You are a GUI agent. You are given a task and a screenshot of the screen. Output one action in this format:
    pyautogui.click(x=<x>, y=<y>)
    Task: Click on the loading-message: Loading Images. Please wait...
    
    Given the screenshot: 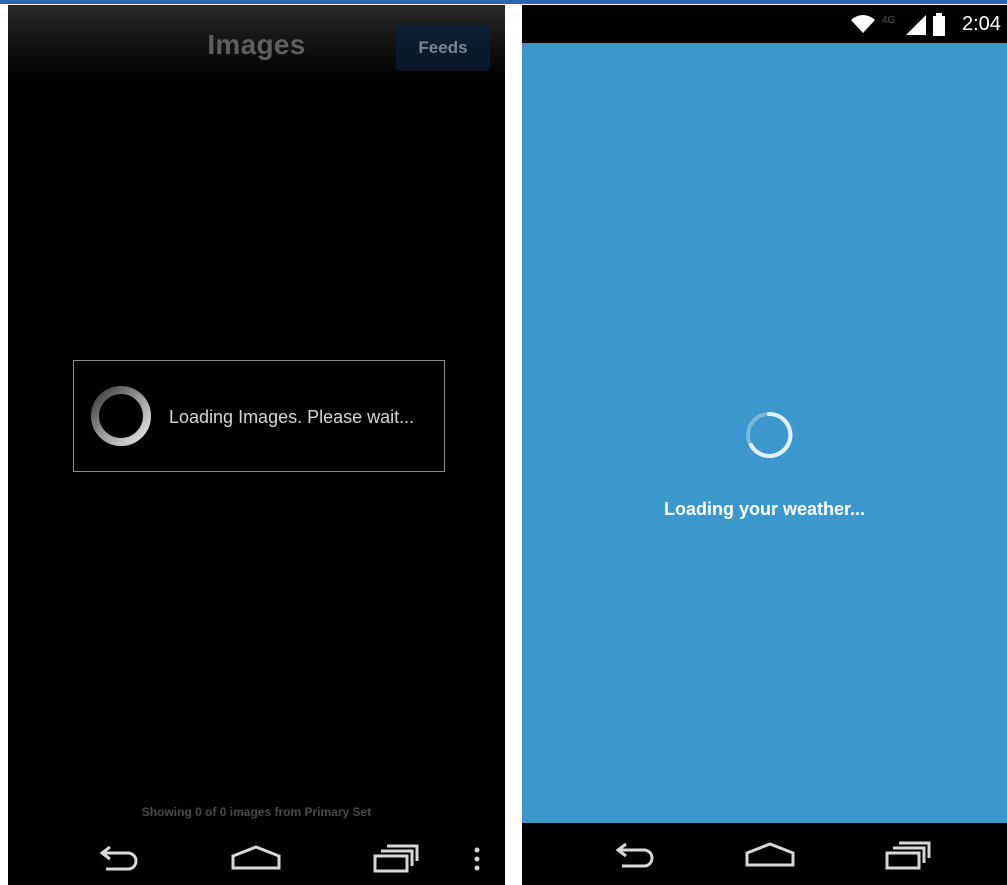 What is the action you would take?
    pyautogui.click(x=292, y=417)
    